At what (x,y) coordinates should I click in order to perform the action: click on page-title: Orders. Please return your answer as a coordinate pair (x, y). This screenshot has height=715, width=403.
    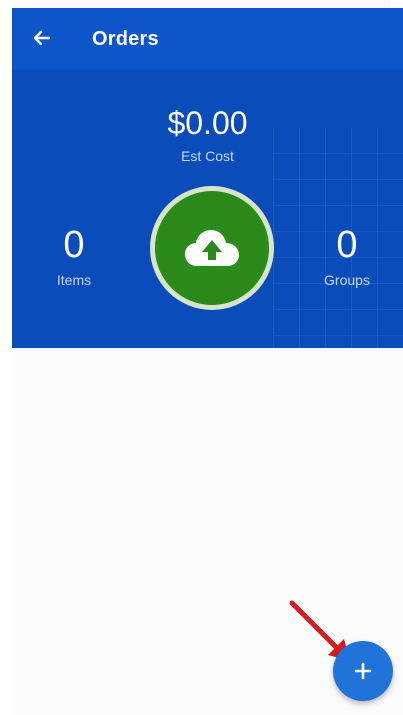
    Looking at the image, I should click on (125, 39).